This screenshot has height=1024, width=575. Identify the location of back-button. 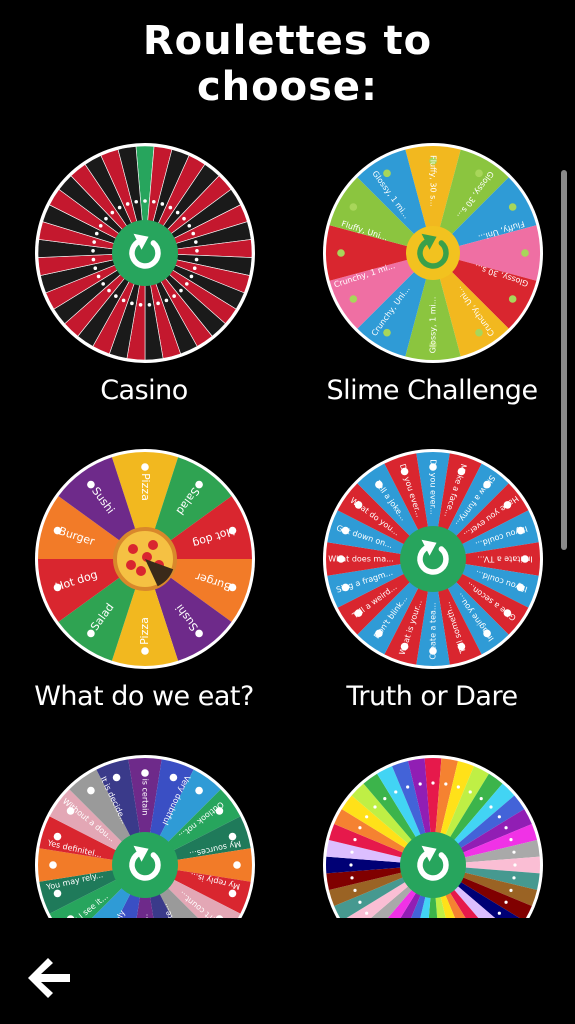
(48, 978).